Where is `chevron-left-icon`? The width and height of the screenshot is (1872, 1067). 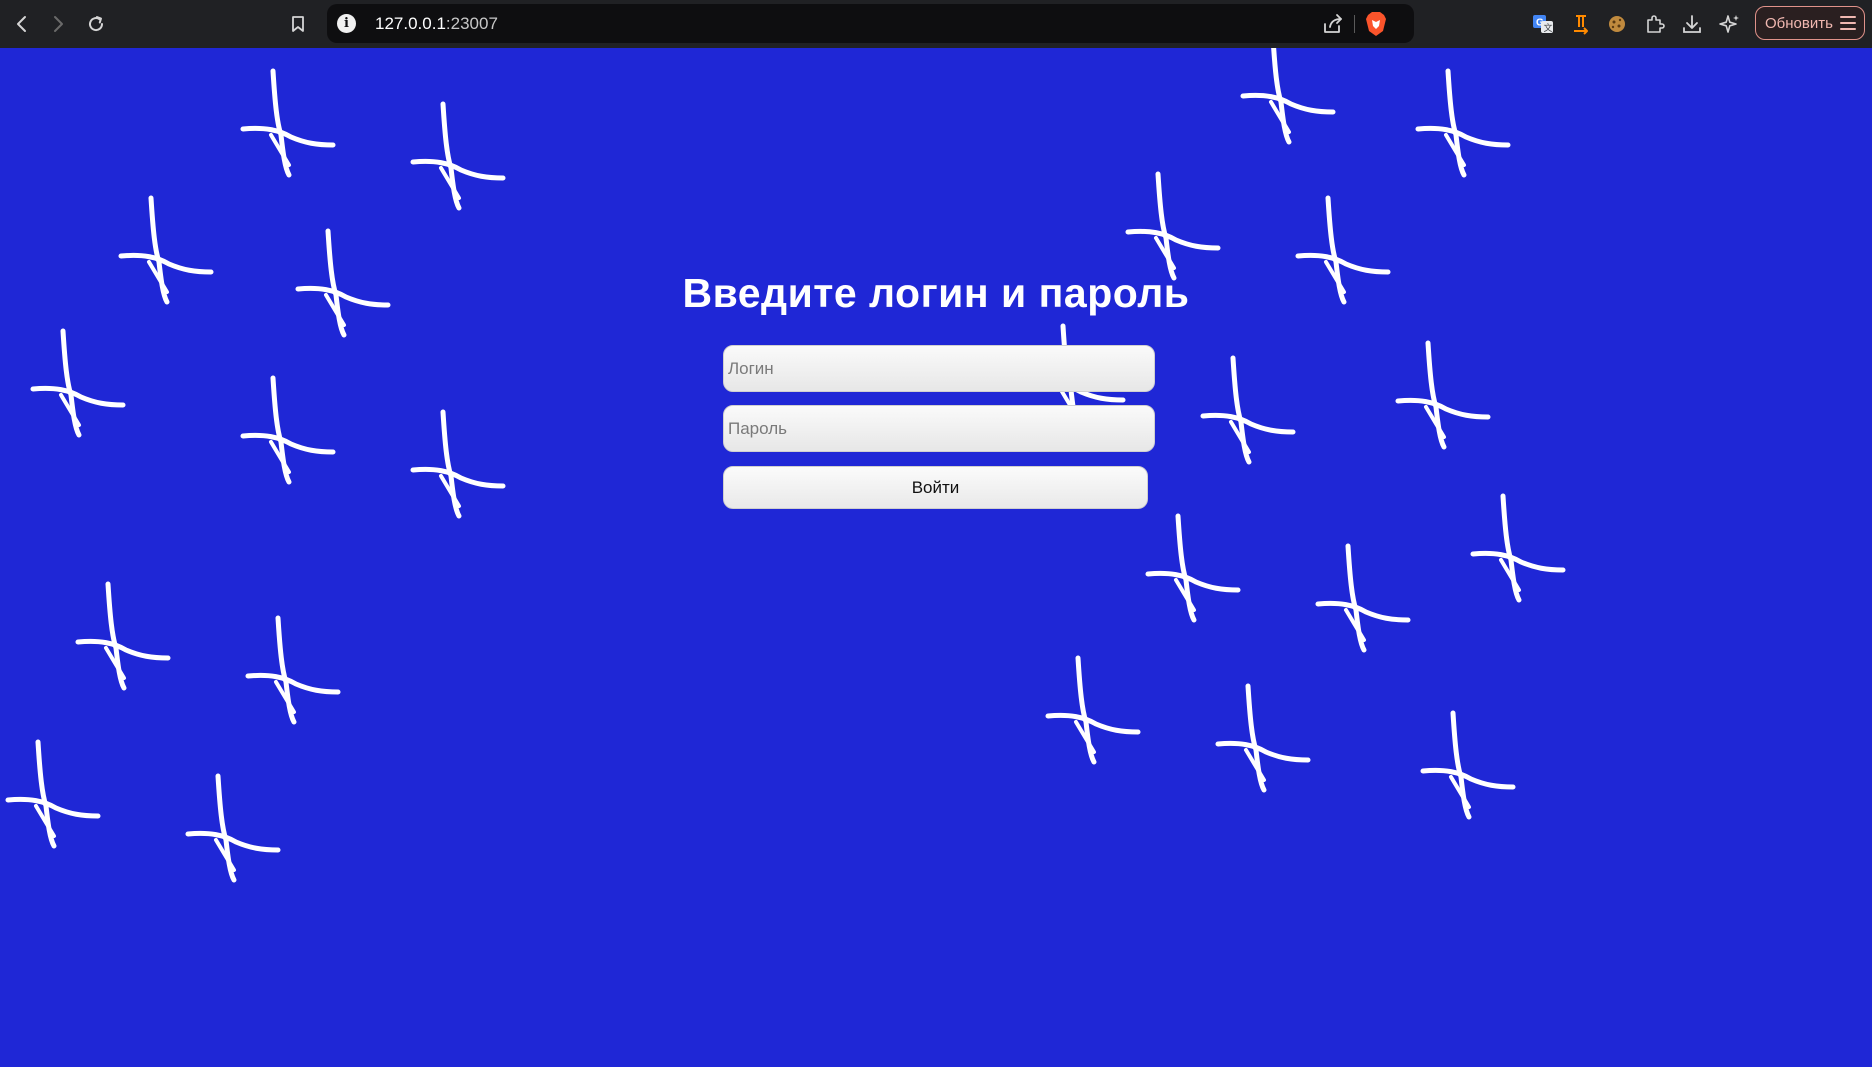 chevron-left-icon is located at coordinates (21, 24).